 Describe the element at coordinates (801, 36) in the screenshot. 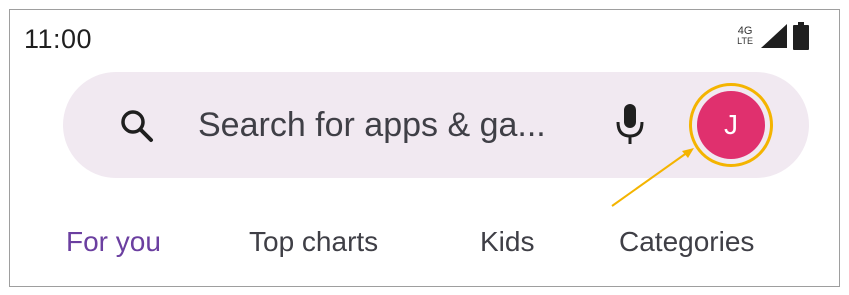

I see `battery-icon` at that location.